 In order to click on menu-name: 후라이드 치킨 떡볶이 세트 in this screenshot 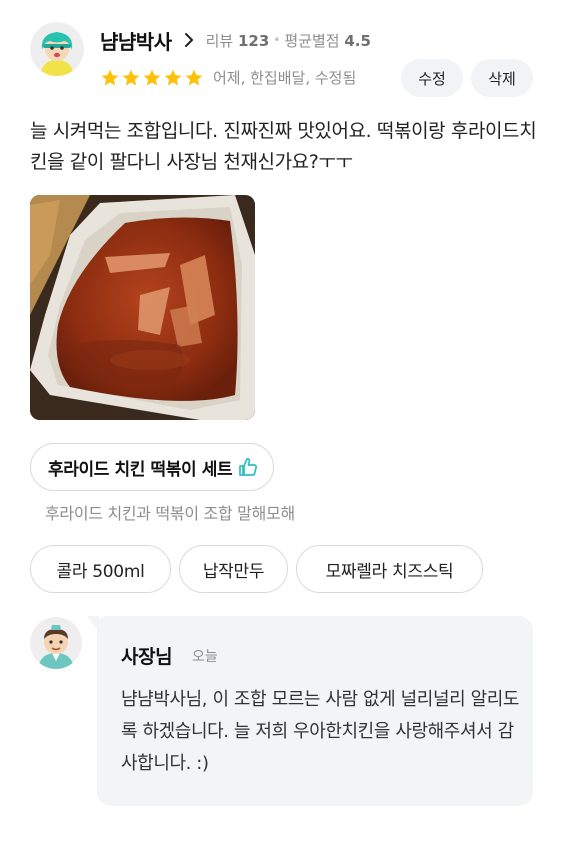, I will do `click(140, 469)`.